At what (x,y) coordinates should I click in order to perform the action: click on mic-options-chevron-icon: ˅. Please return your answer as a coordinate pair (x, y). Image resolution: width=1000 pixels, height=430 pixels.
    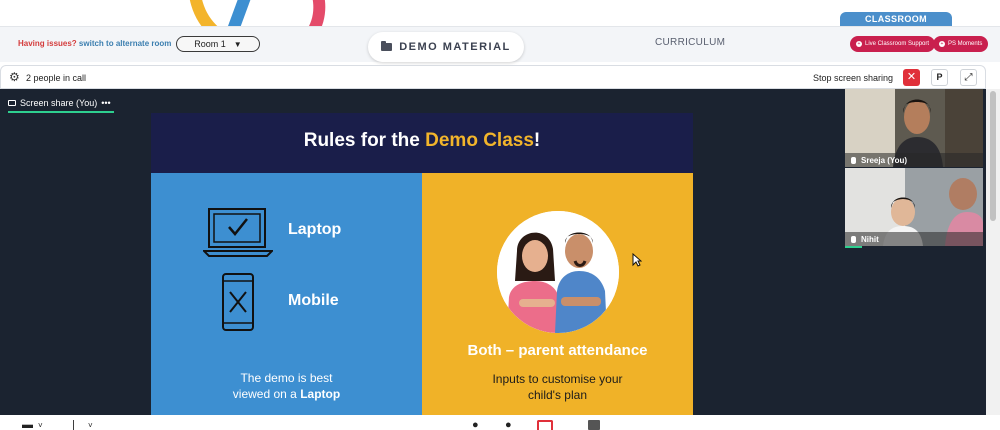
    Looking at the image, I should click on (90, 425).